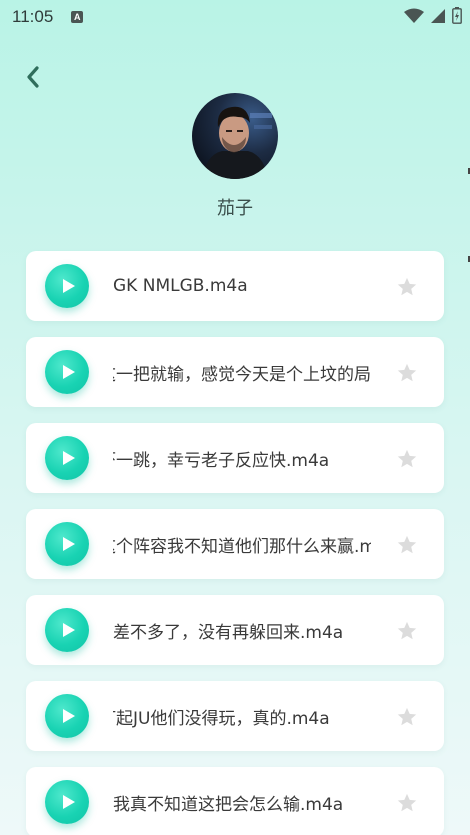 The image size is (470, 835). I want to click on chevron-left-icon, so click(33, 77).